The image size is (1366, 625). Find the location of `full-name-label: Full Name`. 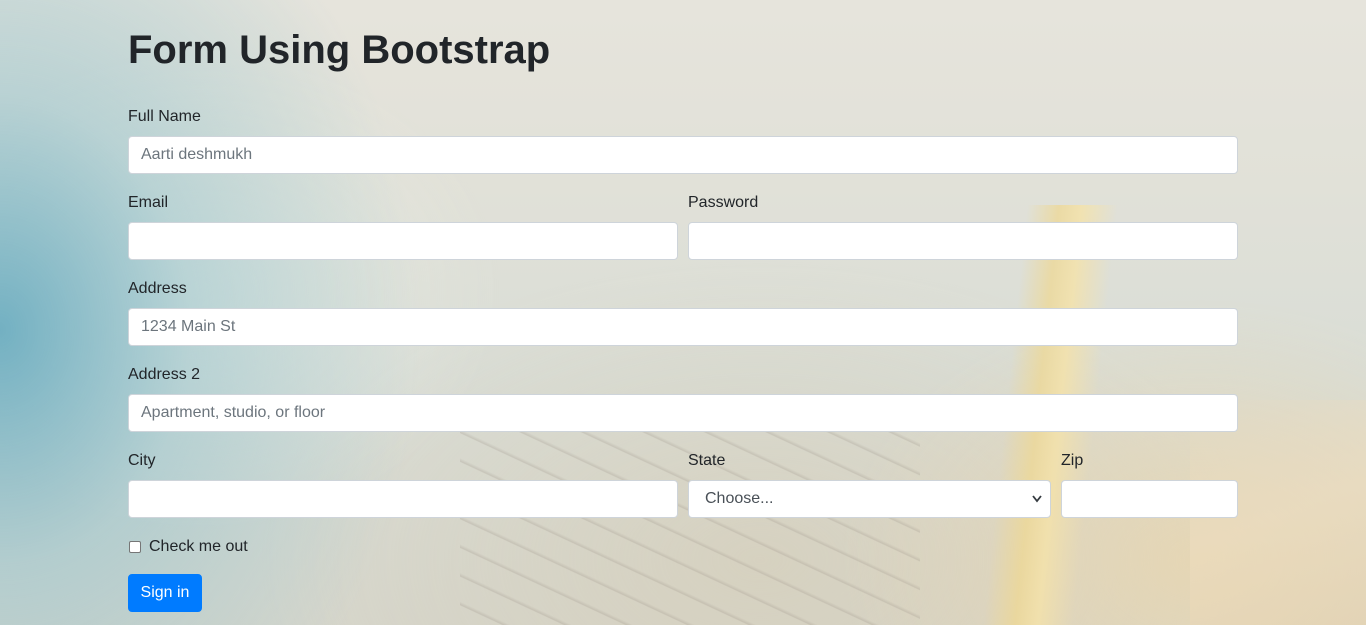

full-name-label: Full Name is located at coordinates (164, 116).